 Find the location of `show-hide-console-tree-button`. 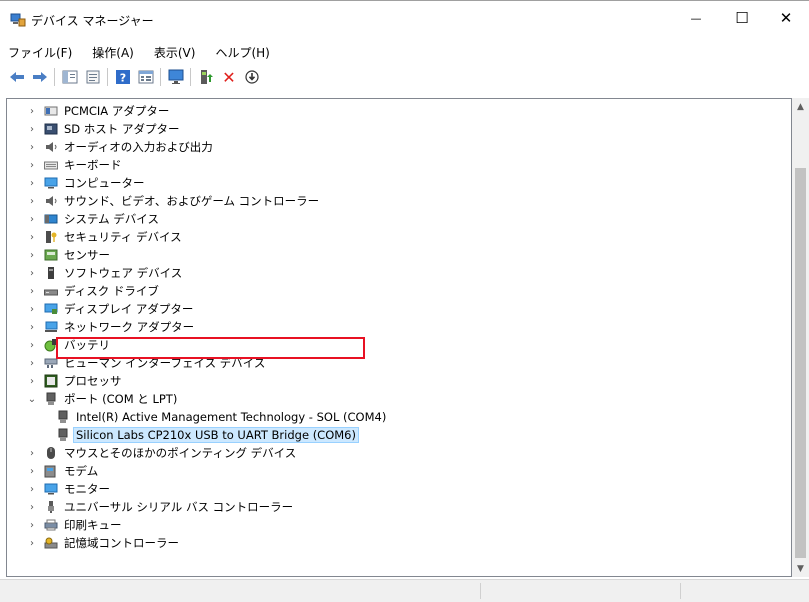

show-hide-console-tree-button is located at coordinates (70, 77).